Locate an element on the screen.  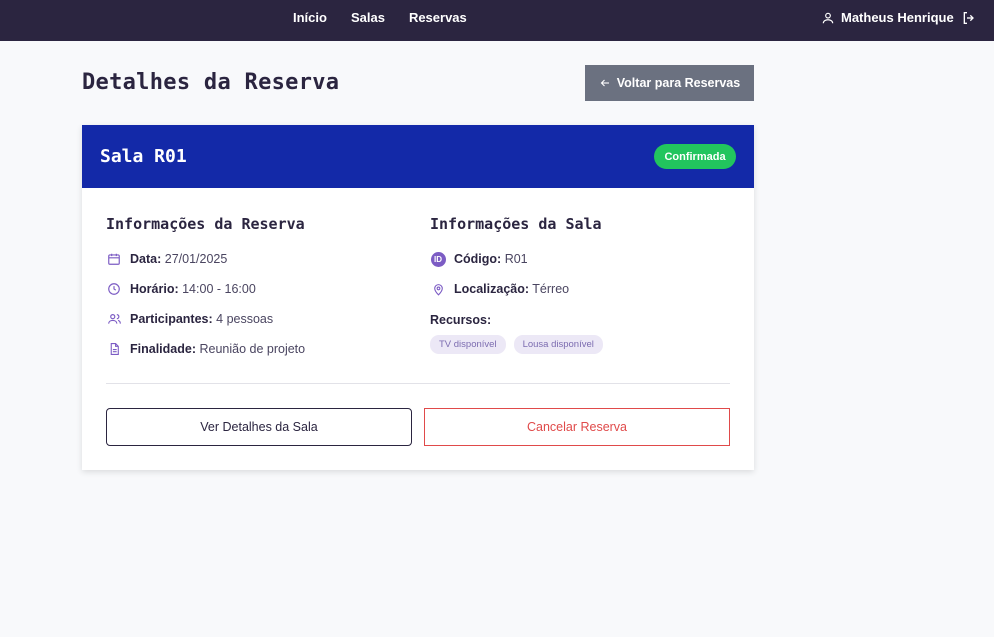
date-label: Data: is located at coordinates (146, 259).